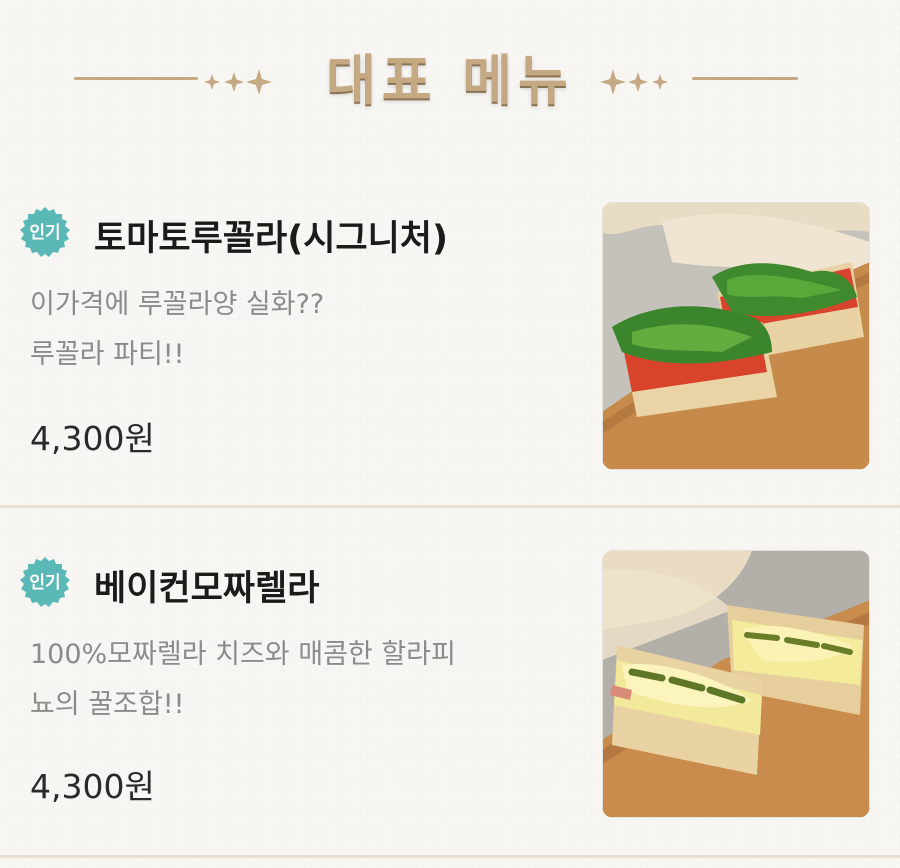  What do you see at coordinates (107, 354) in the screenshot?
I see `description-line: 루꼴라 파티!!` at bounding box center [107, 354].